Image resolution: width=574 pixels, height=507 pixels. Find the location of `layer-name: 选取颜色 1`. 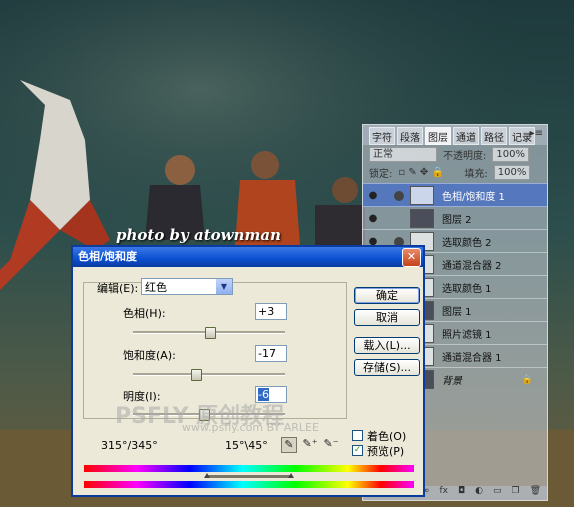

layer-name: 选取颜色 1 is located at coordinates (467, 289).